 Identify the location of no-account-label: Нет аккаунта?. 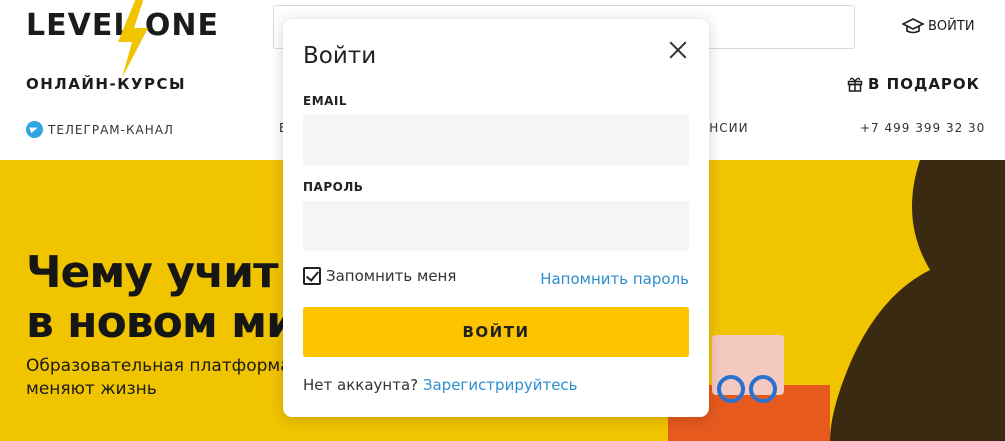
(363, 385).